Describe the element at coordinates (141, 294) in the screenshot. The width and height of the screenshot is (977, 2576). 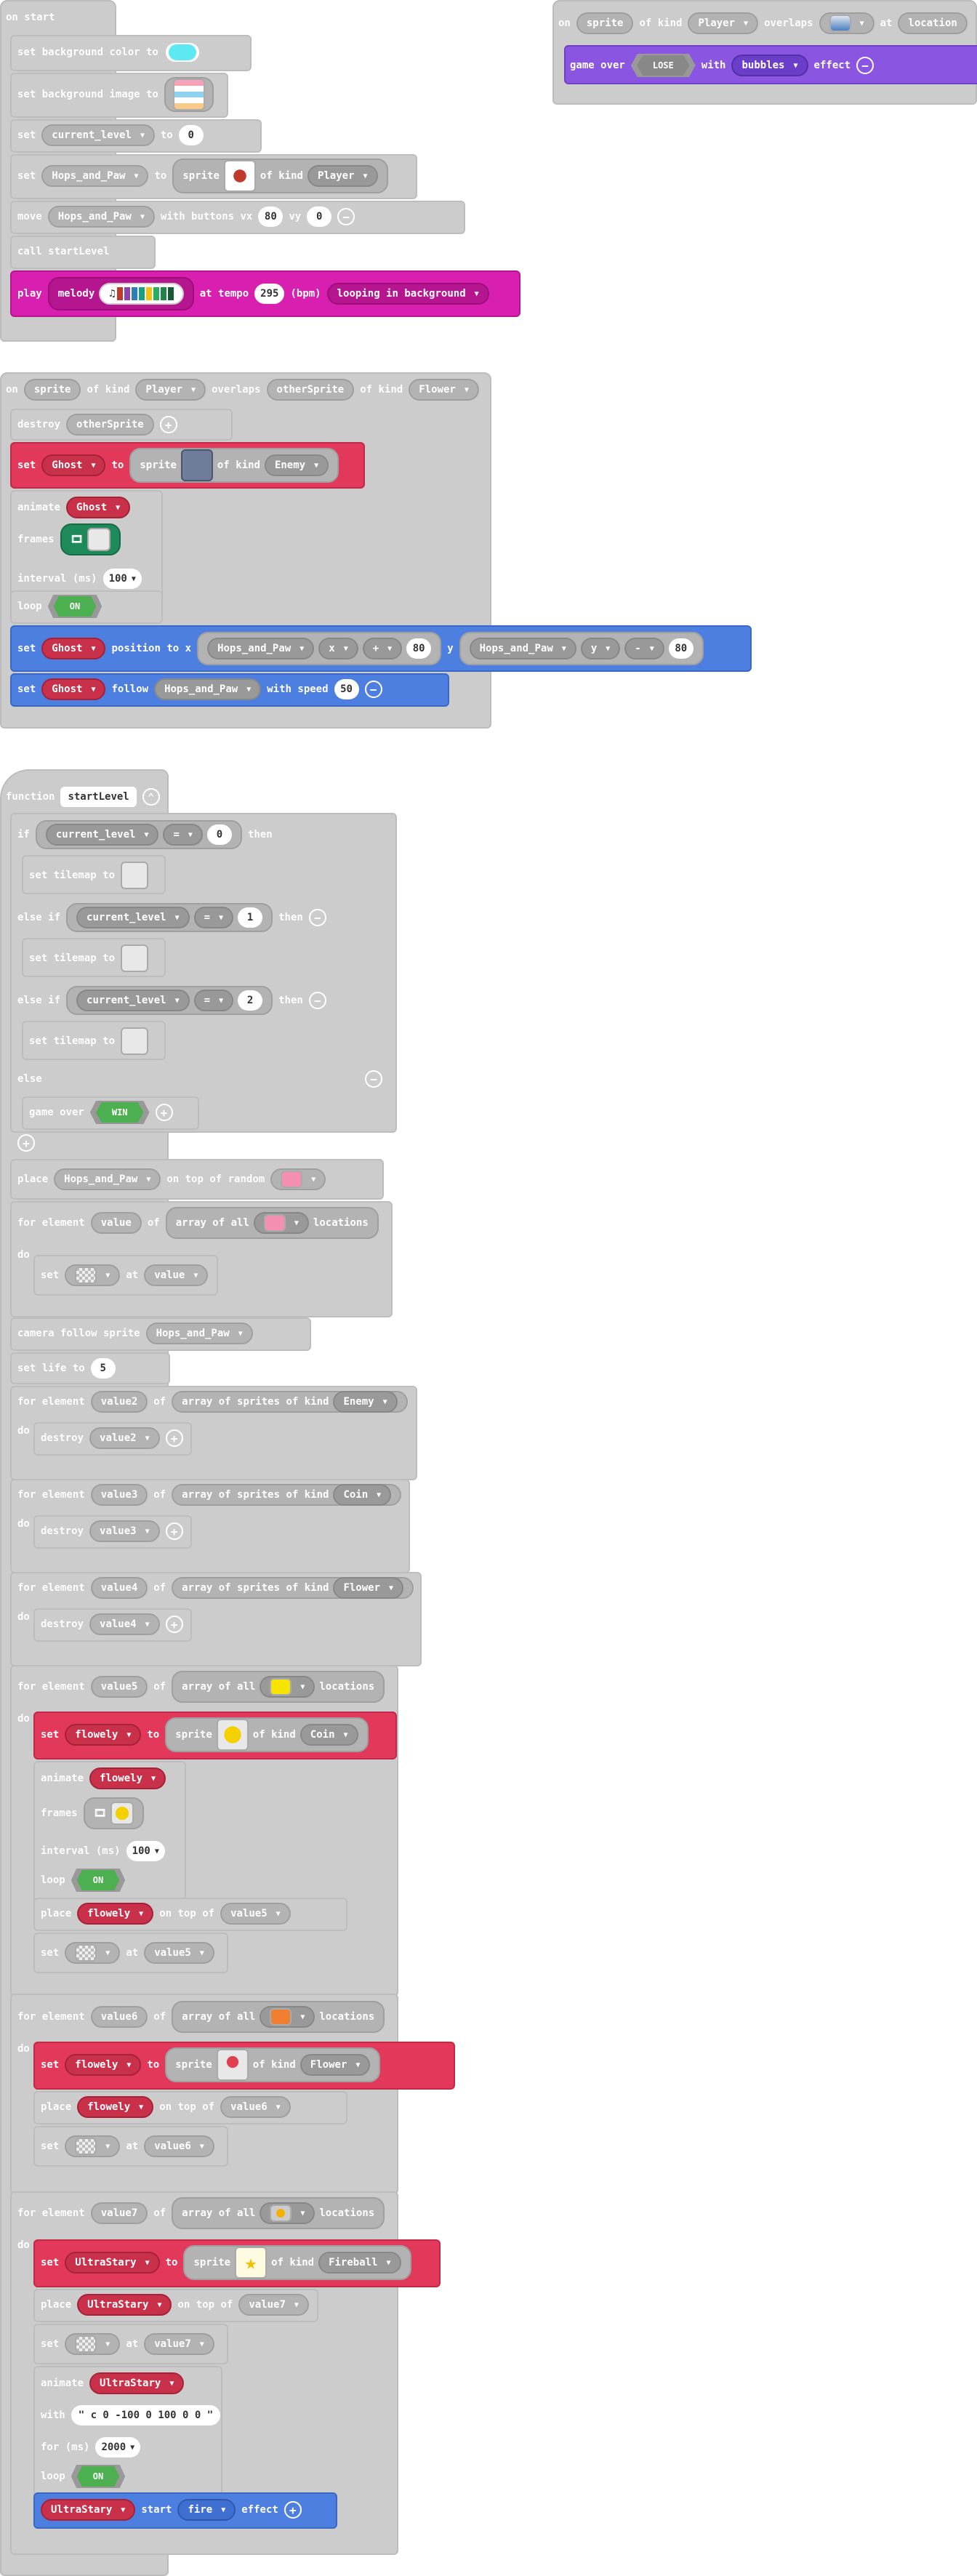
I see `melody-picker: ♫` at that location.